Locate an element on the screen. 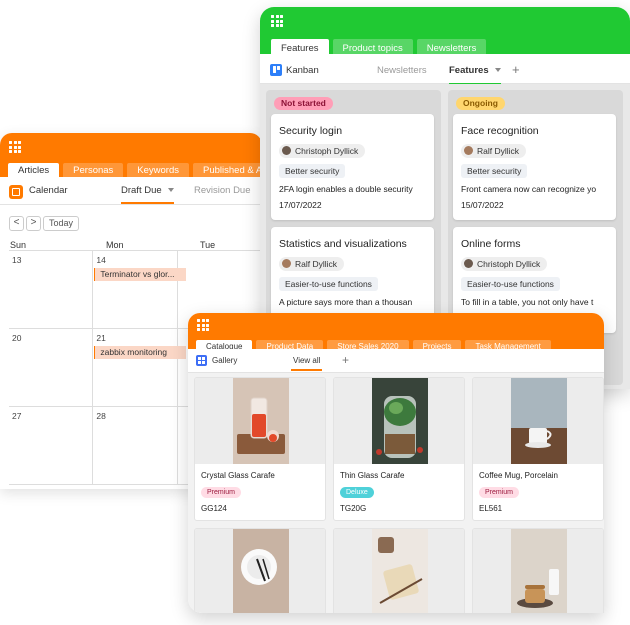 The height and width of the screenshot is (625, 630). card-description: 2FA login enables a double security is located at coordinates (346, 189).